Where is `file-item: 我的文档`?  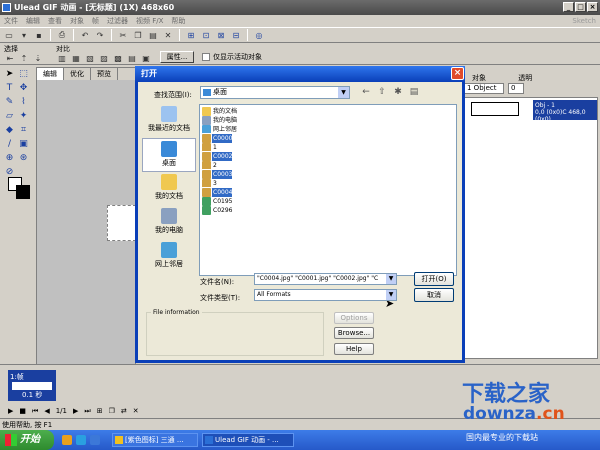
file-item: 我的文档 is located at coordinates (219, 111).